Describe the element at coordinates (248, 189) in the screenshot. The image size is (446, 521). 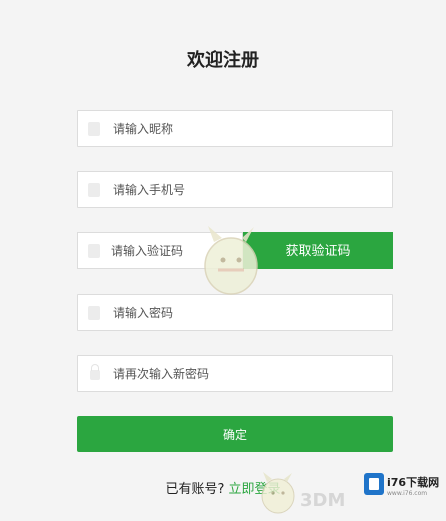
I see `phone-input` at that location.